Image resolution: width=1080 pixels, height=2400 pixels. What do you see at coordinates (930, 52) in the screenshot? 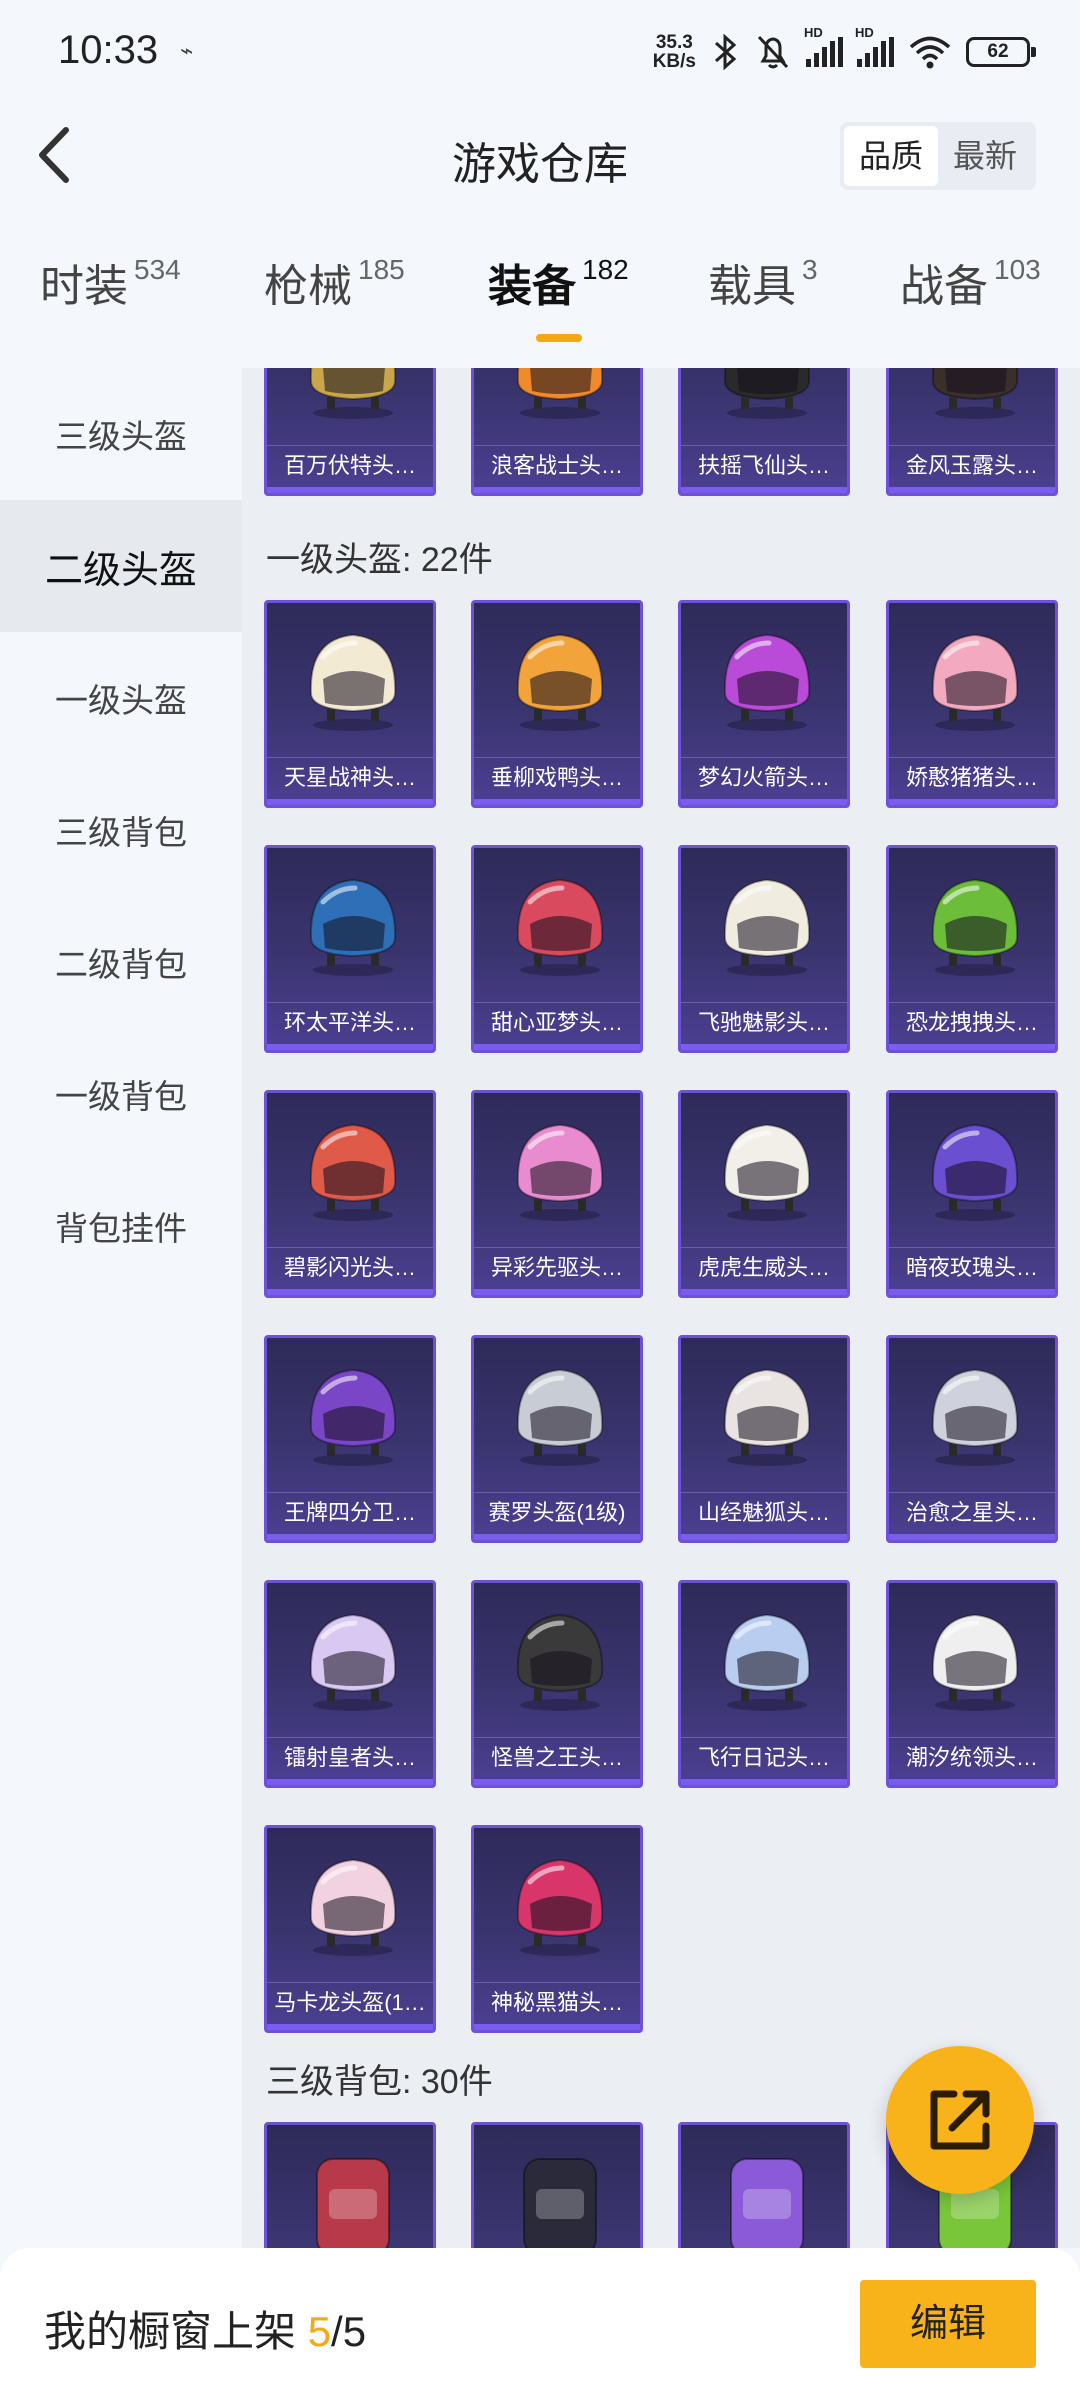
I see `wifi-icon` at bounding box center [930, 52].